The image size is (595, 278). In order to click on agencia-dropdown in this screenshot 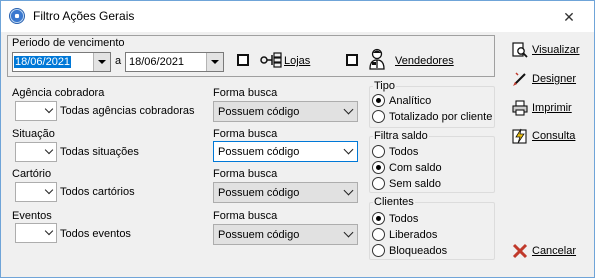, I will do `click(36, 111)`.